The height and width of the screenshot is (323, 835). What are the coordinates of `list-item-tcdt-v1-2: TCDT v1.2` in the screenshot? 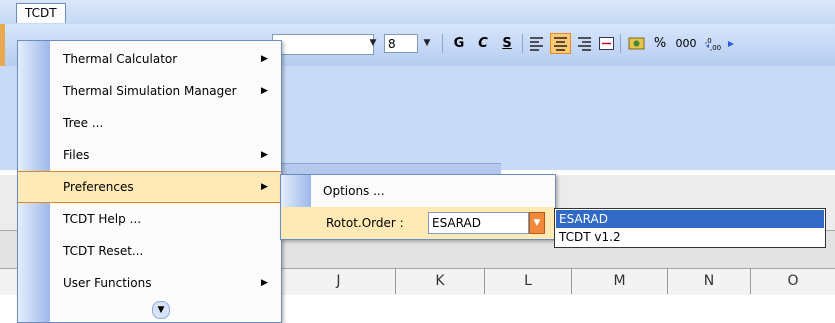 It's located at (690, 237).